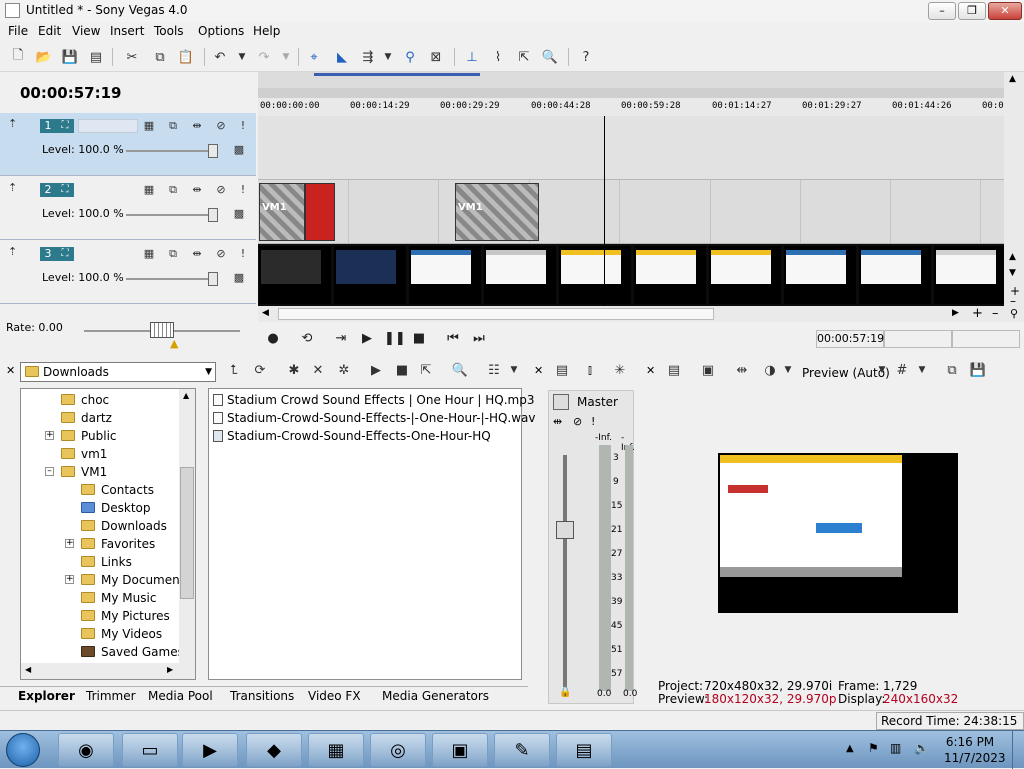 Image resolution: width=1024 pixels, height=769 pixels. I want to click on tab-media-pool: Media Pool, so click(180, 696).